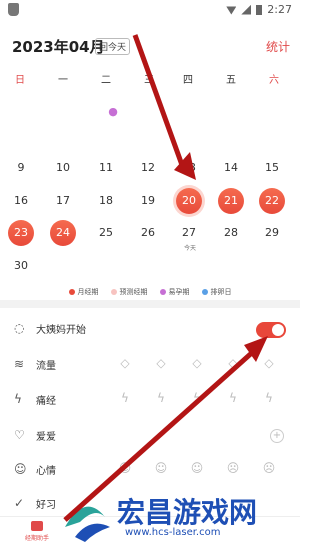 This screenshot has width=320, height=551. Describe the element at coordinates (87, 524) in the screenshot. I see `watermark-logo-icon` at that location.